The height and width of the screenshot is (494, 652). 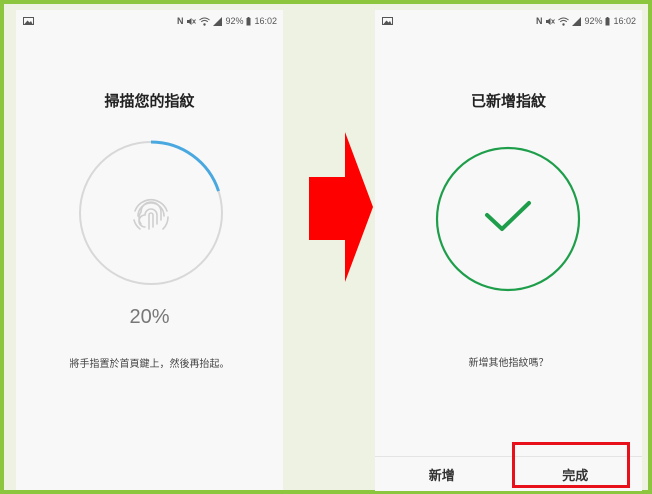 I want to click on add-button: 新增, so click(x=442, y=474).